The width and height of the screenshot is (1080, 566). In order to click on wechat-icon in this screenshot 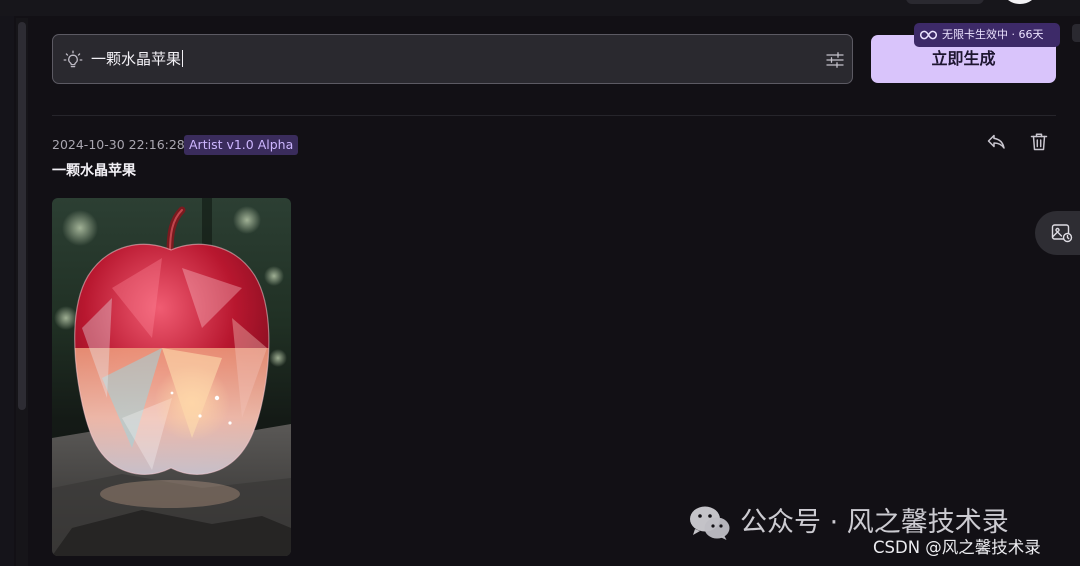, I will do `click(710, 523)`.